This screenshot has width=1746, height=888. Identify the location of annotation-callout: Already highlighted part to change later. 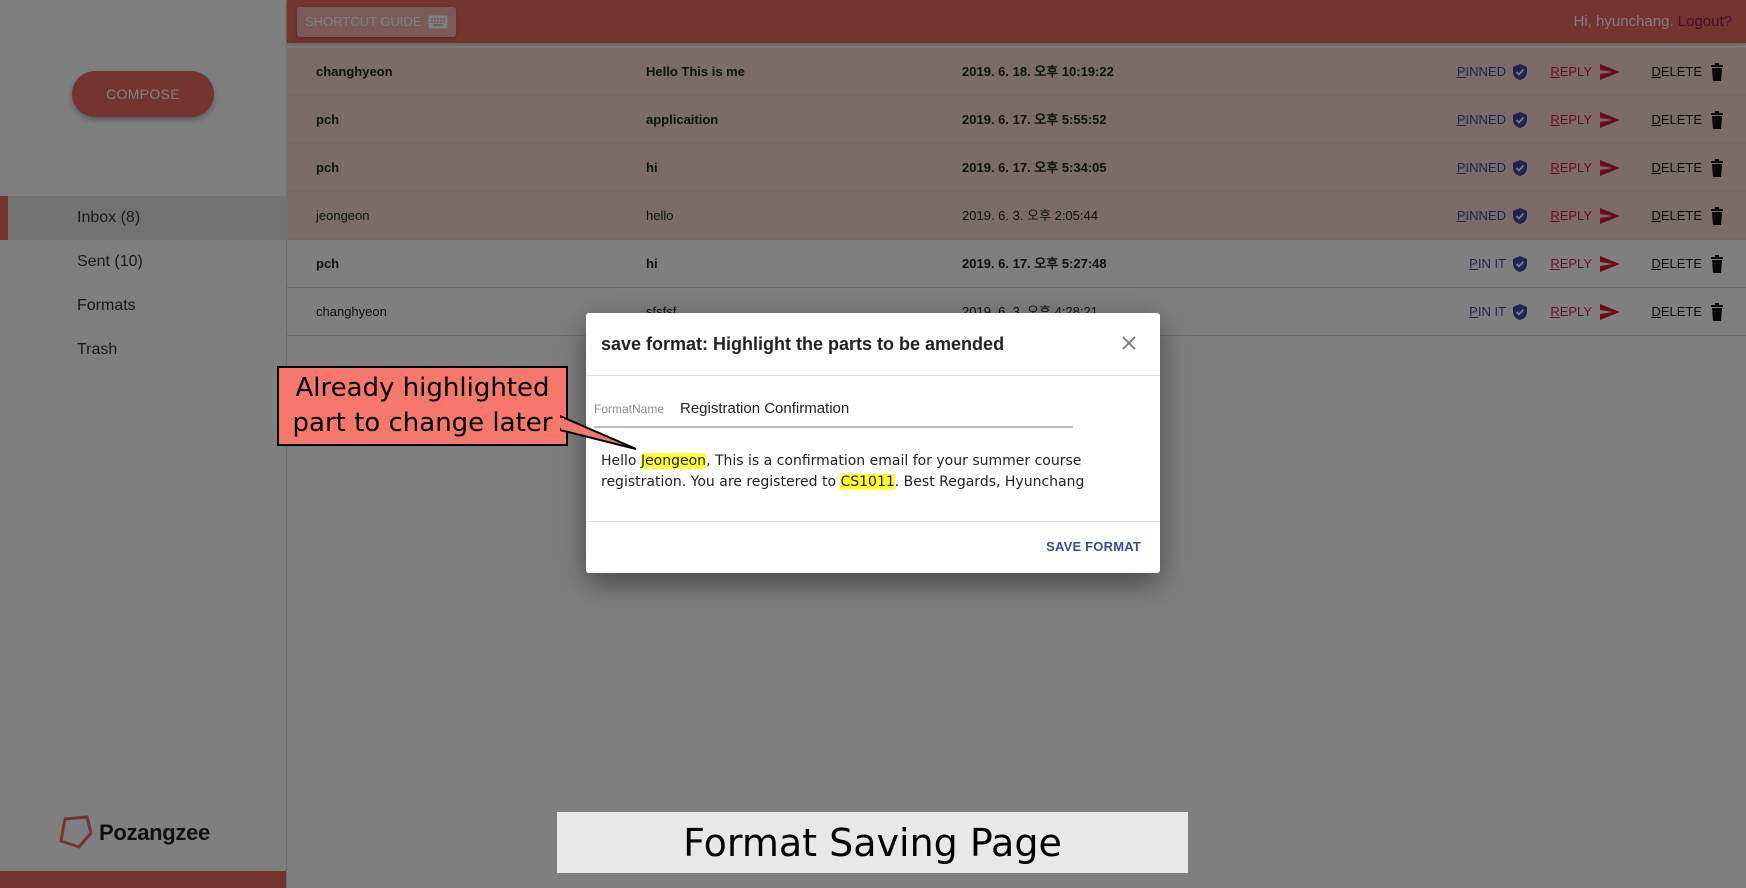
(422, 406).